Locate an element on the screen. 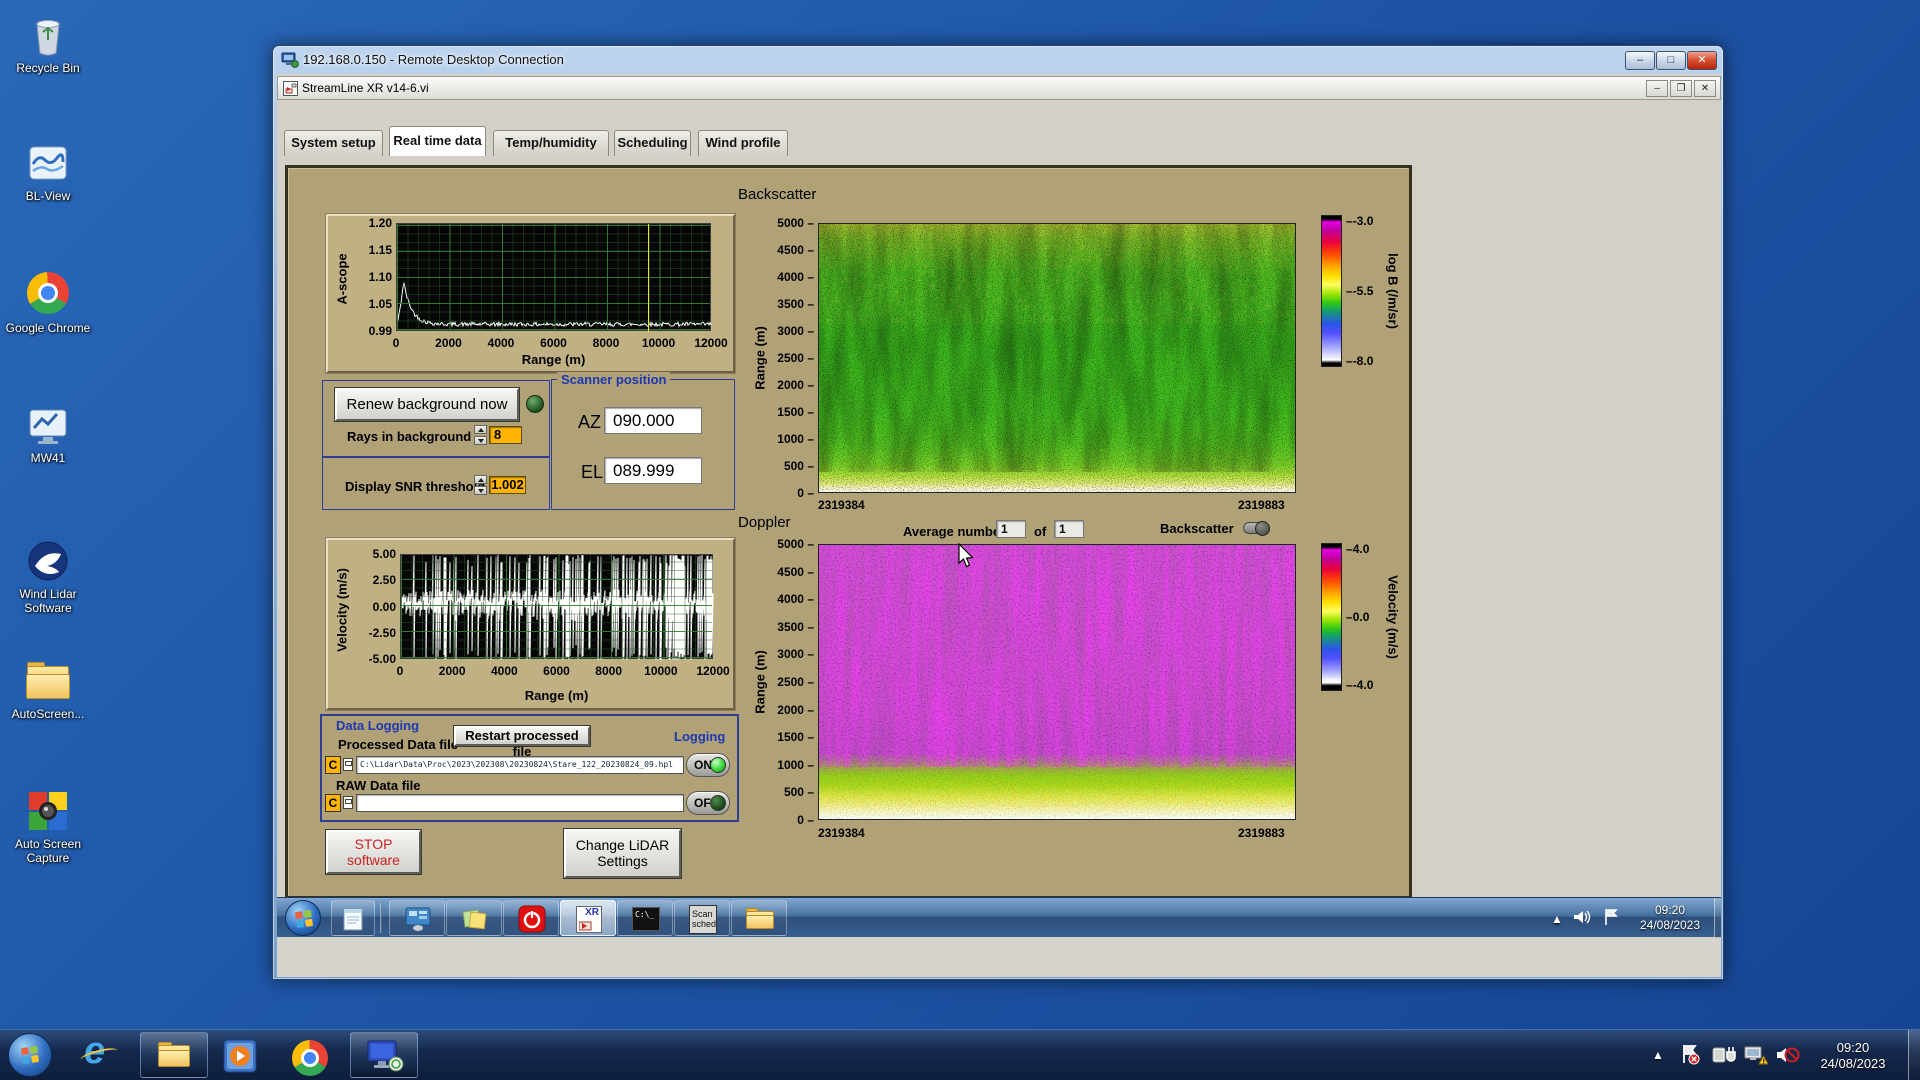  doppler-colorbar is located at coordinates (1331, 617).